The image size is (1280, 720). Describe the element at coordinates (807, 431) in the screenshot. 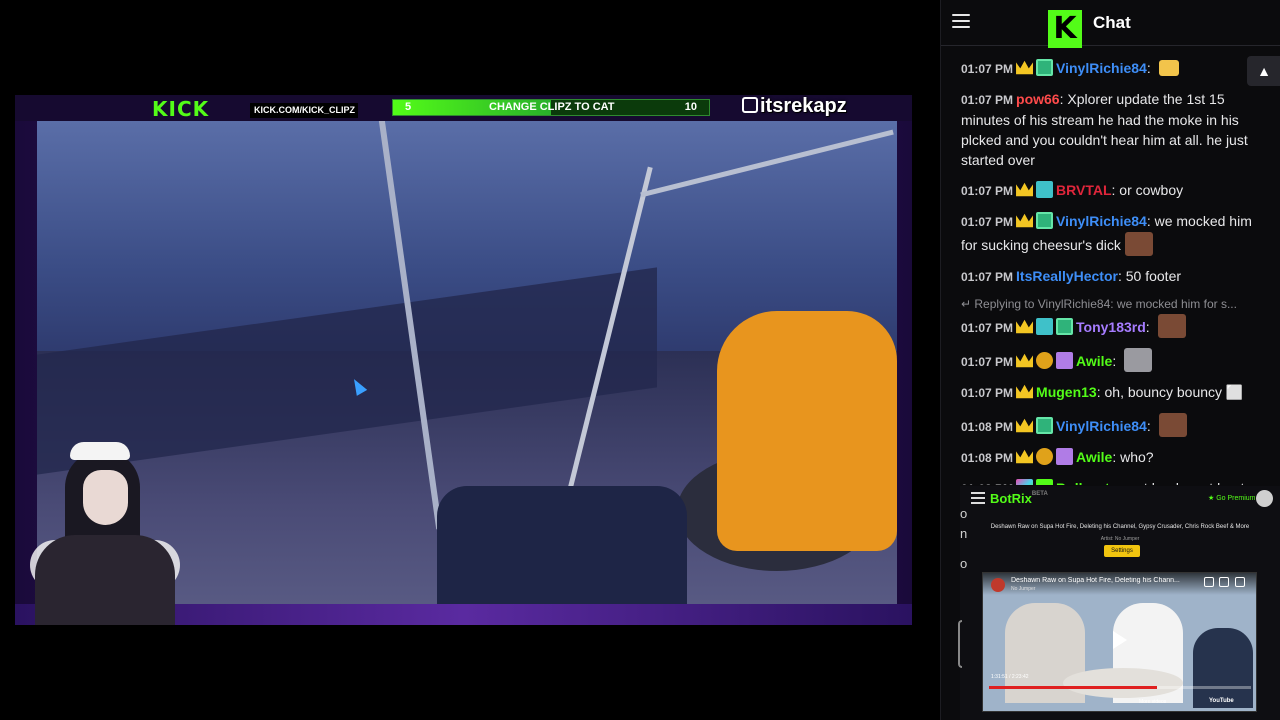

I see `video-sailor` at that location.